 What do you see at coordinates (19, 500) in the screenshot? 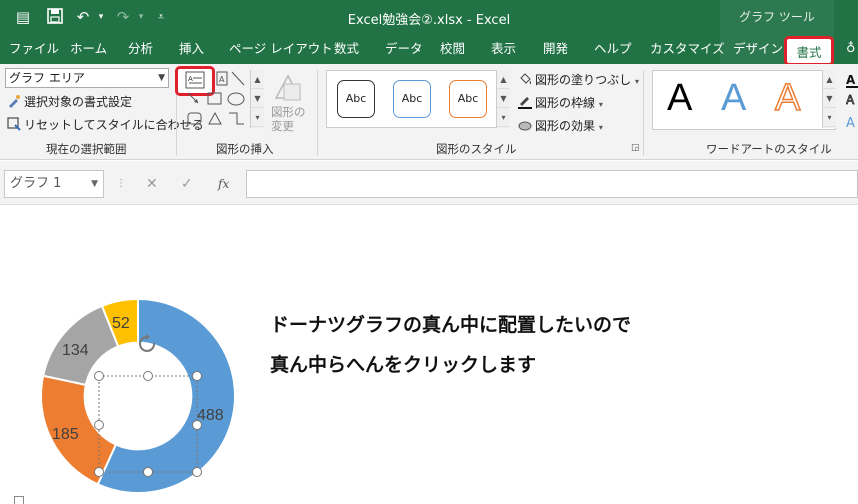
I see `chart-element-icon` at bounding box center [19, 500].